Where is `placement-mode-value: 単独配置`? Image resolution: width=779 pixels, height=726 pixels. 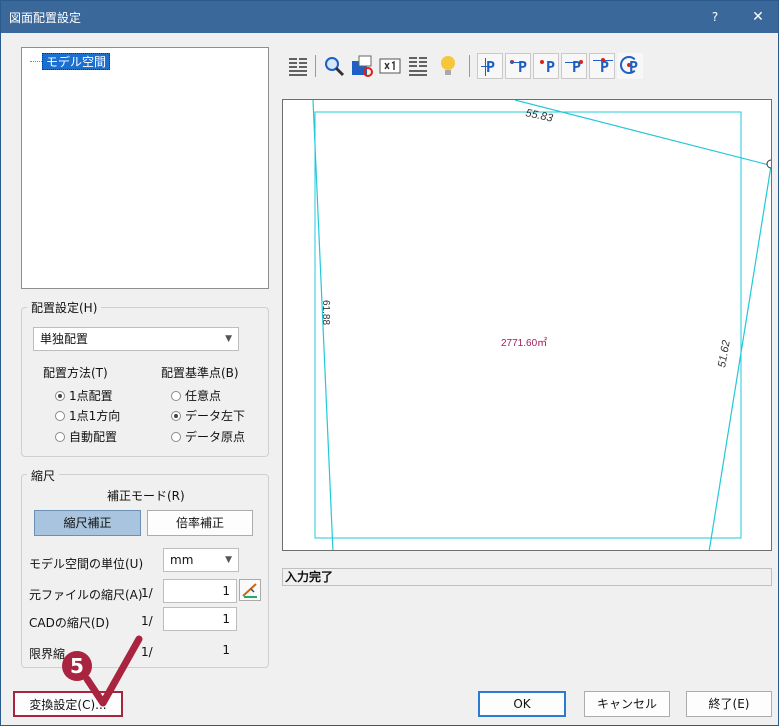 placement-mode-value: 単独配置 is located at coordinates (64, 339).